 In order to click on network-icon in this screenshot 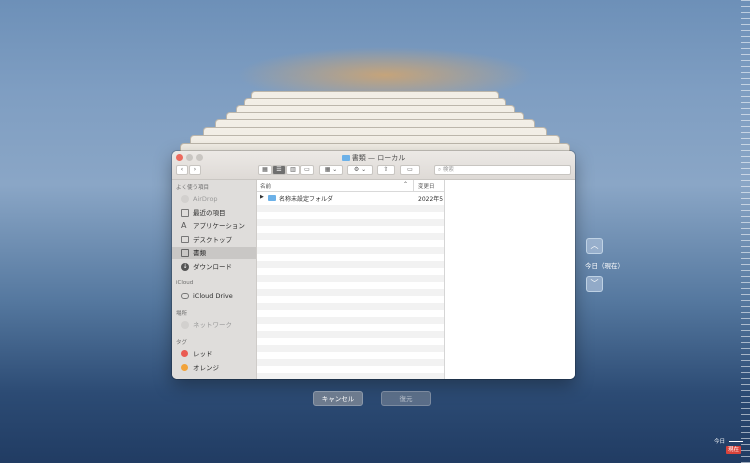, I will do `click(185, 325)`.